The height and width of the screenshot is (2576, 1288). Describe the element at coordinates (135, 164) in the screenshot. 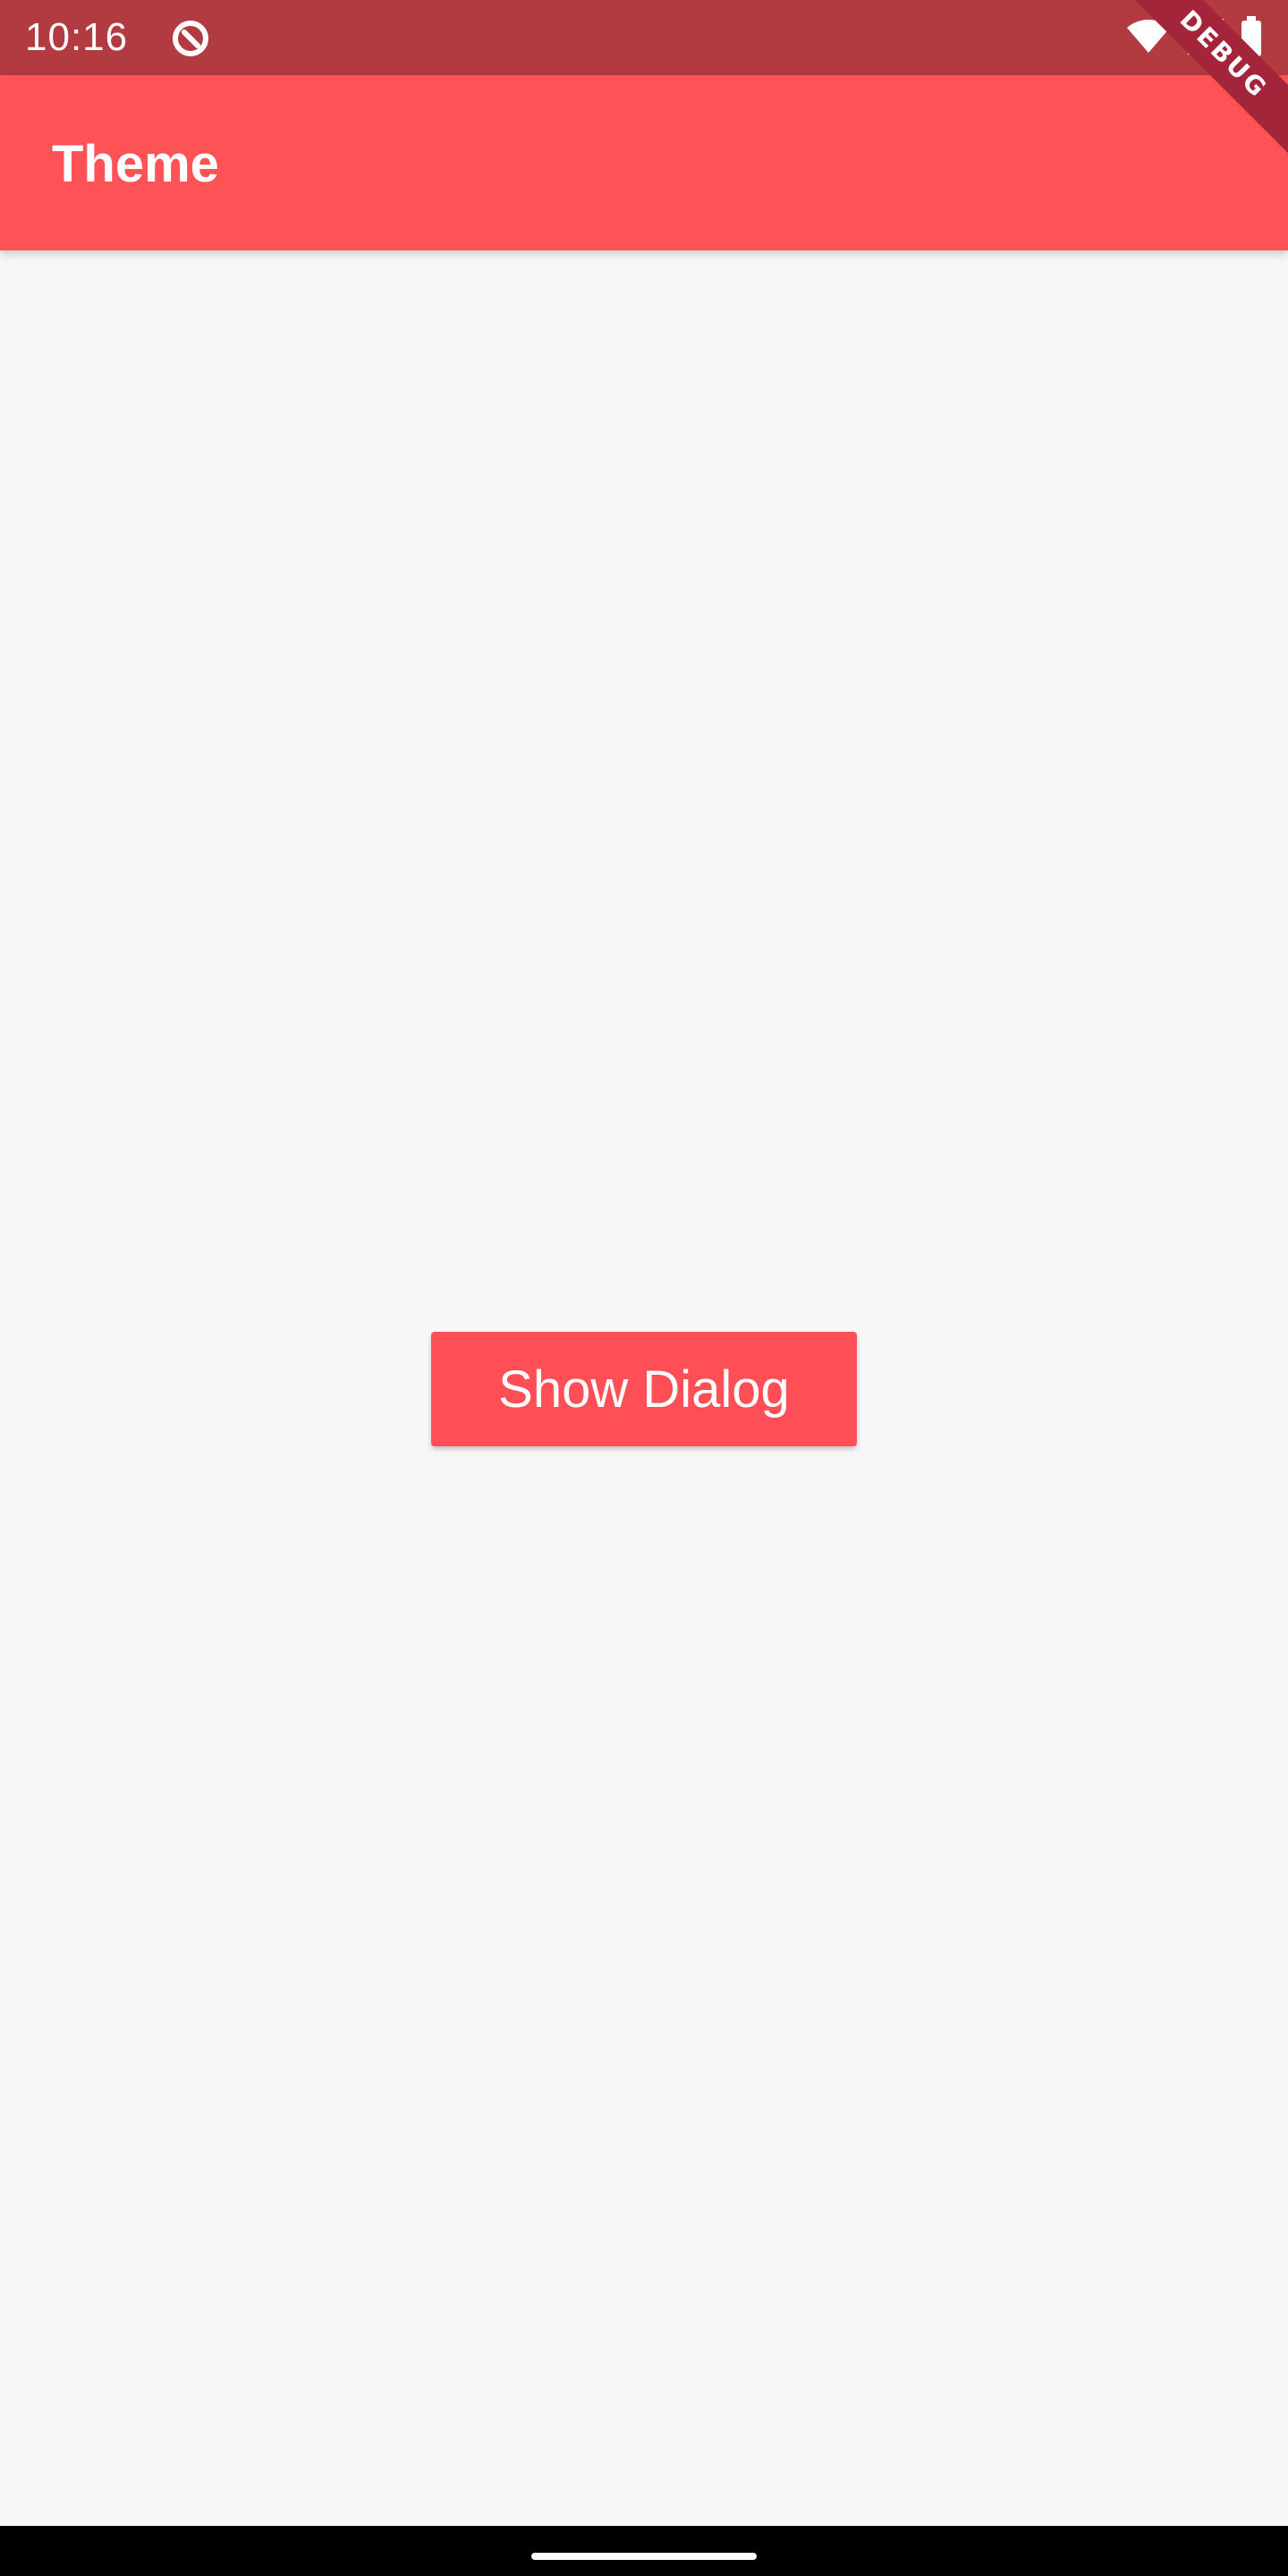

I see `app-bar-title: Theme` at that location.